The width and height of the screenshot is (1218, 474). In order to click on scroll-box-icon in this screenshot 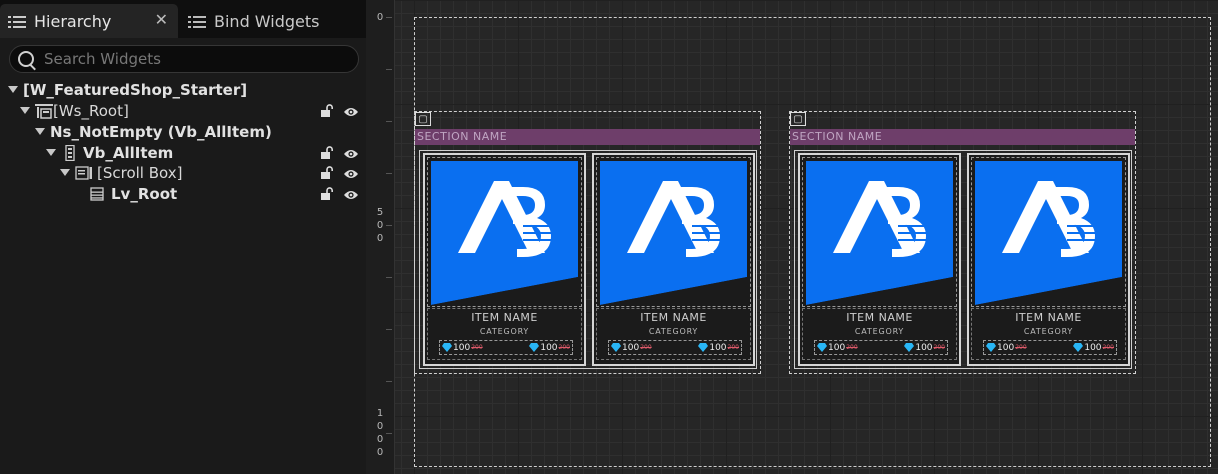, I will do `click(84, 173)`.